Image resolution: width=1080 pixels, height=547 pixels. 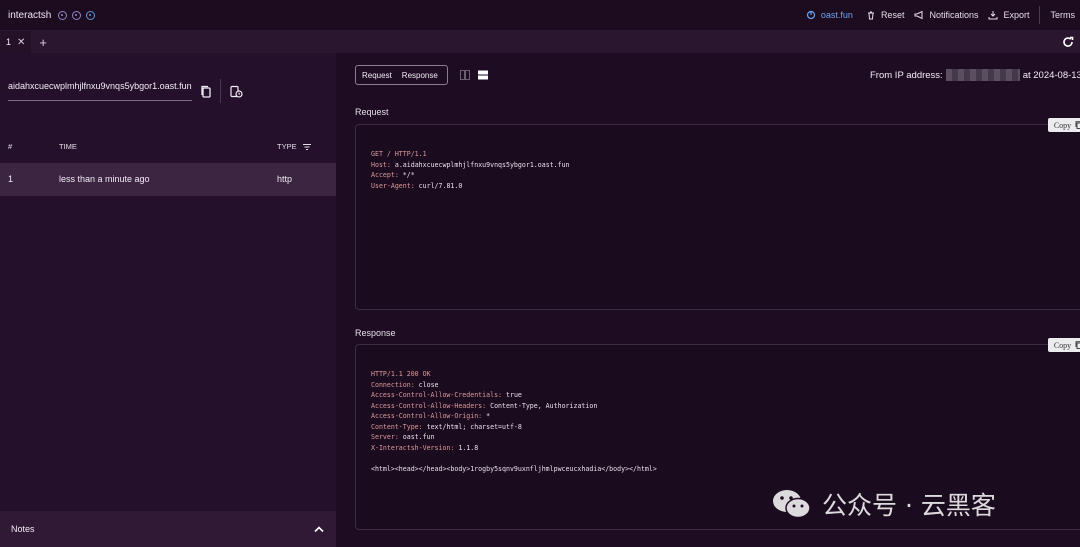 What do you see at coordinates (16, 42) in the screenshot?
I see `tab-1: 1 ✕` at bounding box center [16, 42].